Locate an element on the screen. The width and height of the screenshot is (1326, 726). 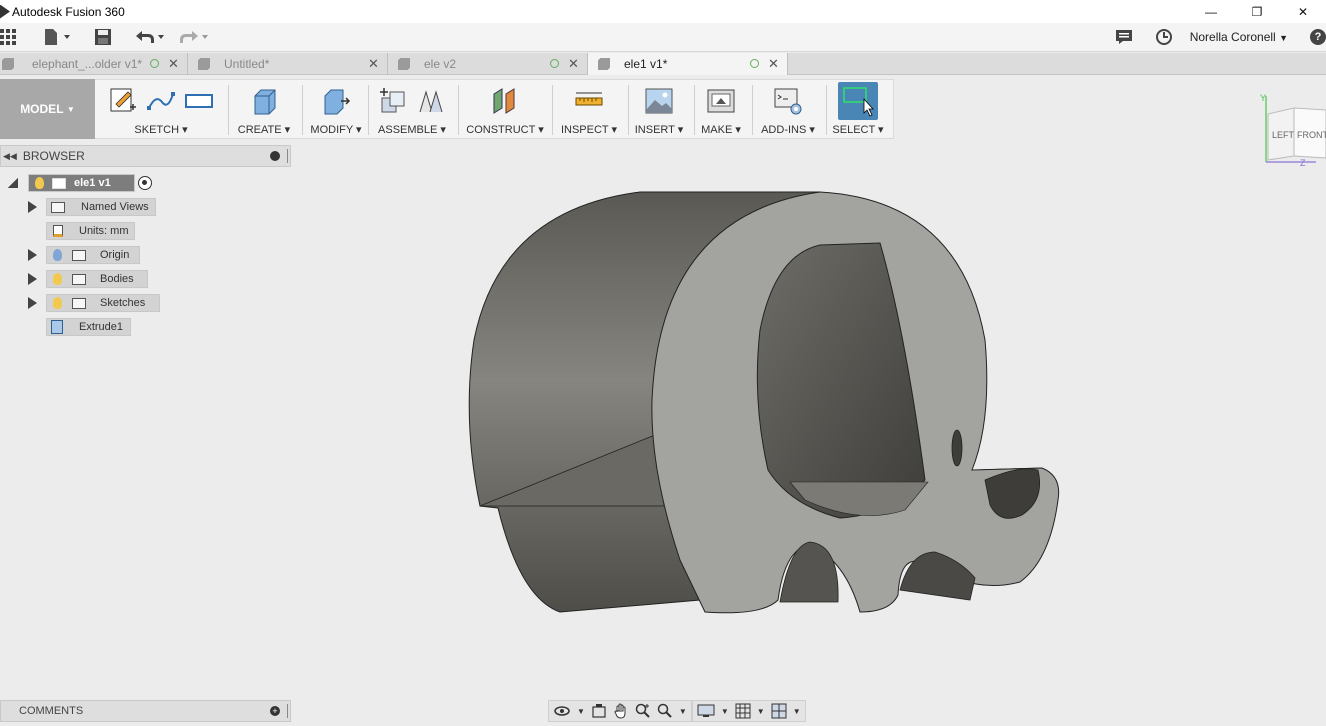
sync-status-icon is located at coordinates (154, 63).